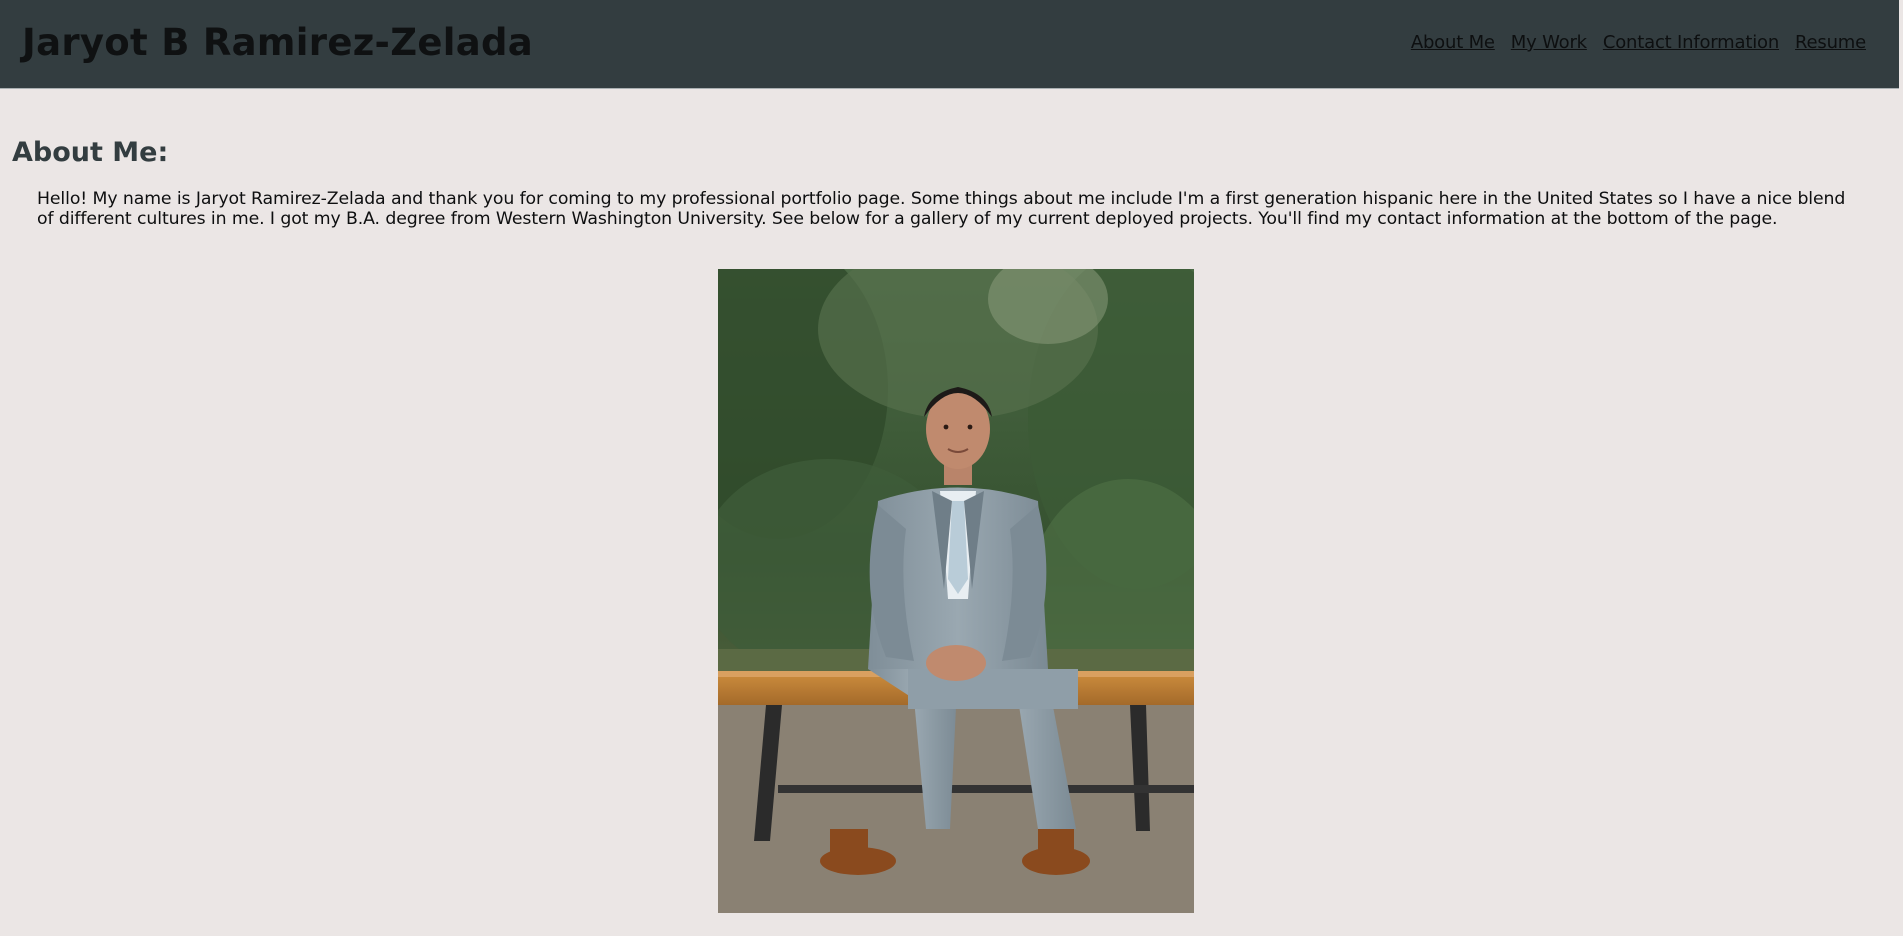  I want to click on nav-link-about-me: About Me, so click(1453, 43).